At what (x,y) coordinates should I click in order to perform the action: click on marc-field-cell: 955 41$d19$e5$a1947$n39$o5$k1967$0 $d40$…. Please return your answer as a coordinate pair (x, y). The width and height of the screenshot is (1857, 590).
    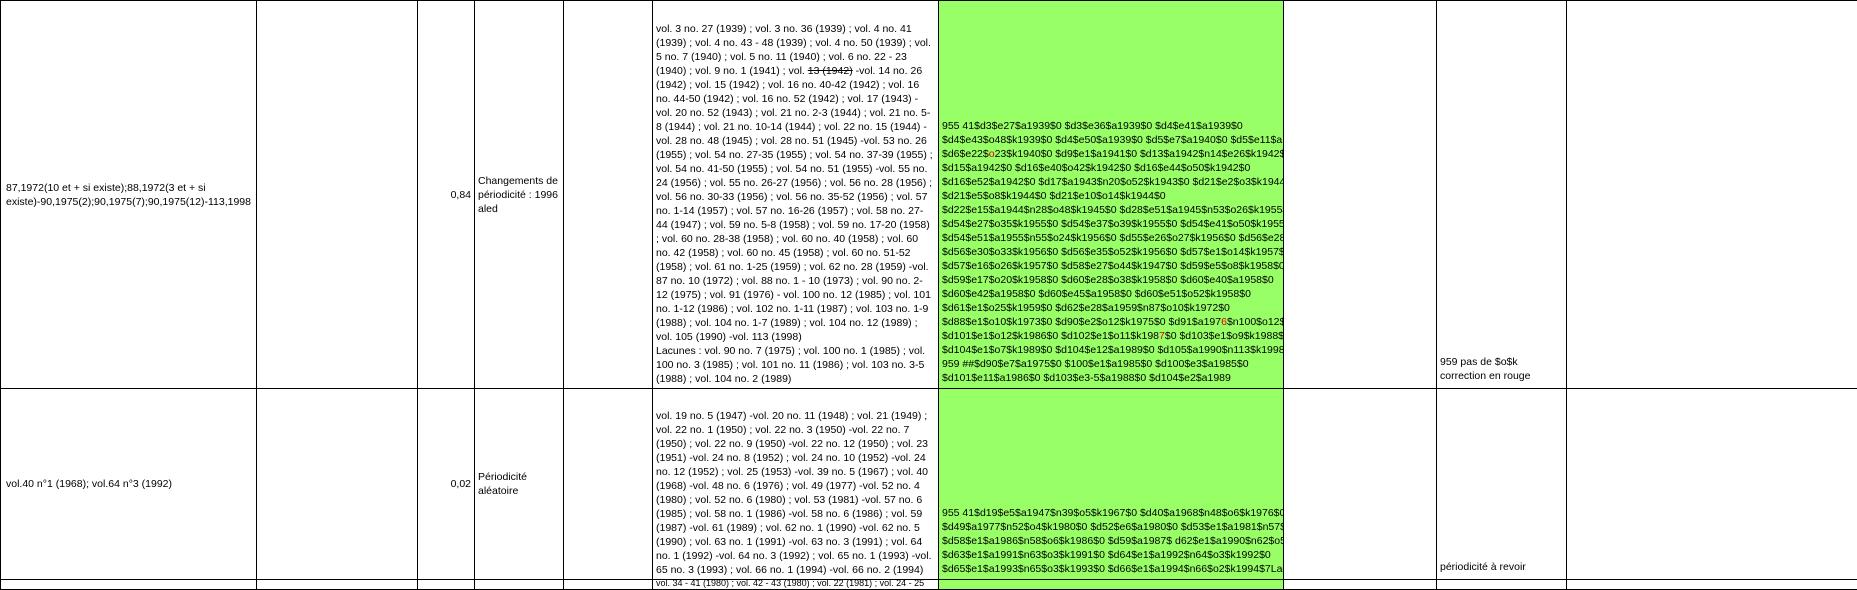
    Looking at the image, I should click on (1111, 484).